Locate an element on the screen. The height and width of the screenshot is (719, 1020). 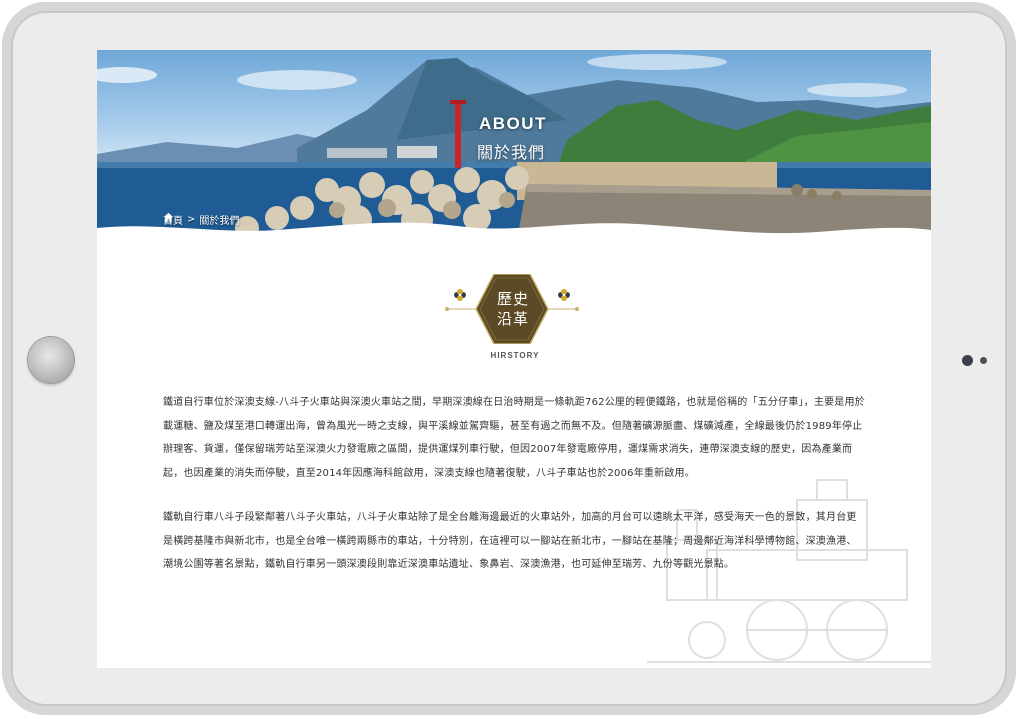
breadcrumb: 首頁 > 關於我們 is located at coordinates (201, 219).